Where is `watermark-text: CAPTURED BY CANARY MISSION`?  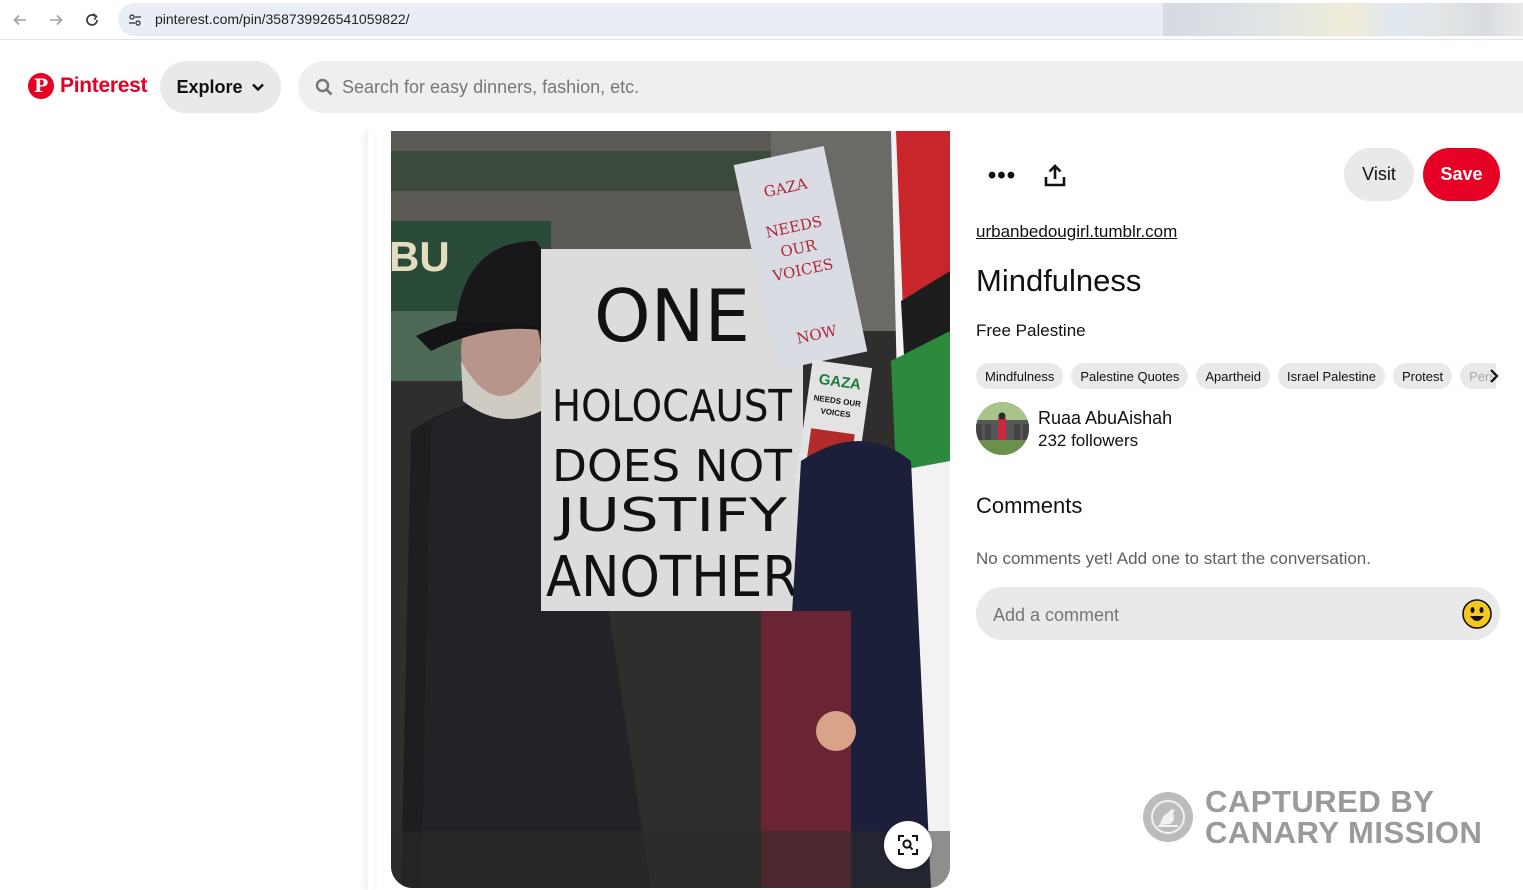 watermark-text: CAPTURED BY CANARY MISSION is located at coordinates (1343, 817).